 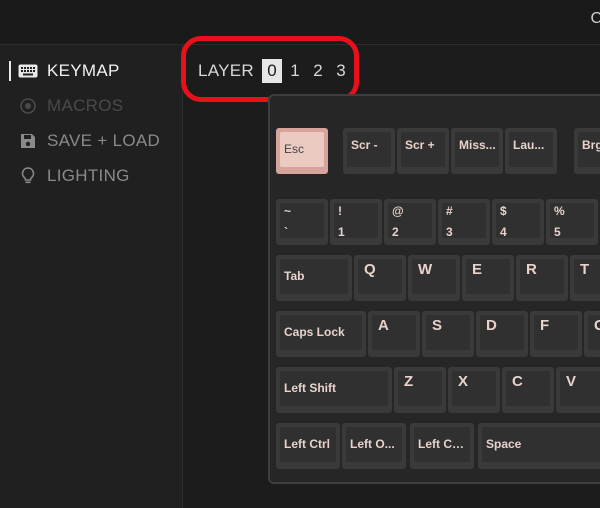 What do you see at coordinates (308, 446) in the screenshot?
I see `key-left-ctrl: Left Ctrl` at bounding box center [308, 446].